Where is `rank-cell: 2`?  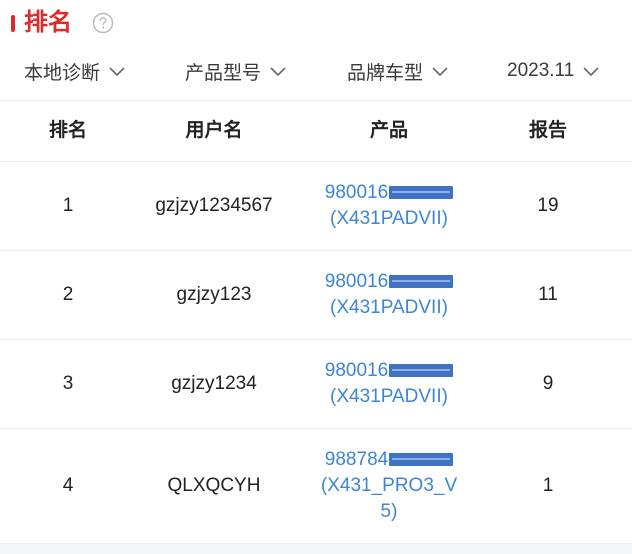 rank-cell: 2 is located at coordinates (68, 294).